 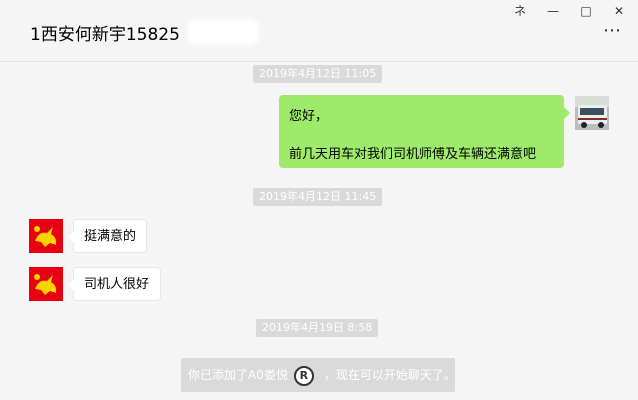 I want to click on system-notice: 你已添加了A0娄悦 R ，现在可以开始聊天了。, so click(x=318, y=375).